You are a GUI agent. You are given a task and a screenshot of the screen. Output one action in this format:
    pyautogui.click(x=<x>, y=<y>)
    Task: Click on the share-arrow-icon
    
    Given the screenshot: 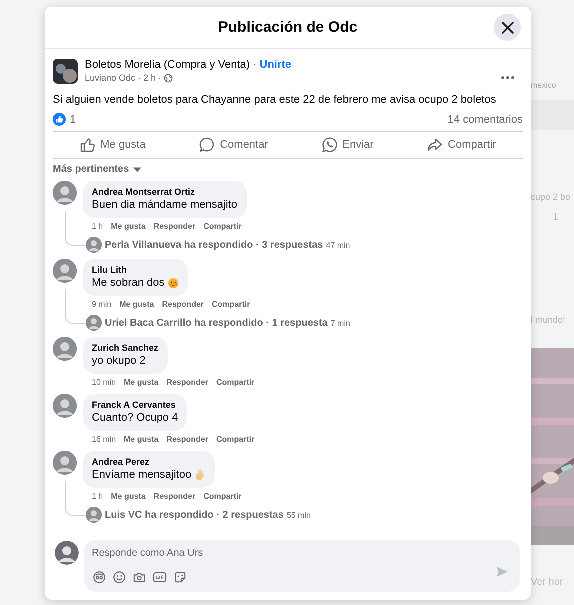 What is the action you would take?
    pyautogui.click(x=435, y=145)
    